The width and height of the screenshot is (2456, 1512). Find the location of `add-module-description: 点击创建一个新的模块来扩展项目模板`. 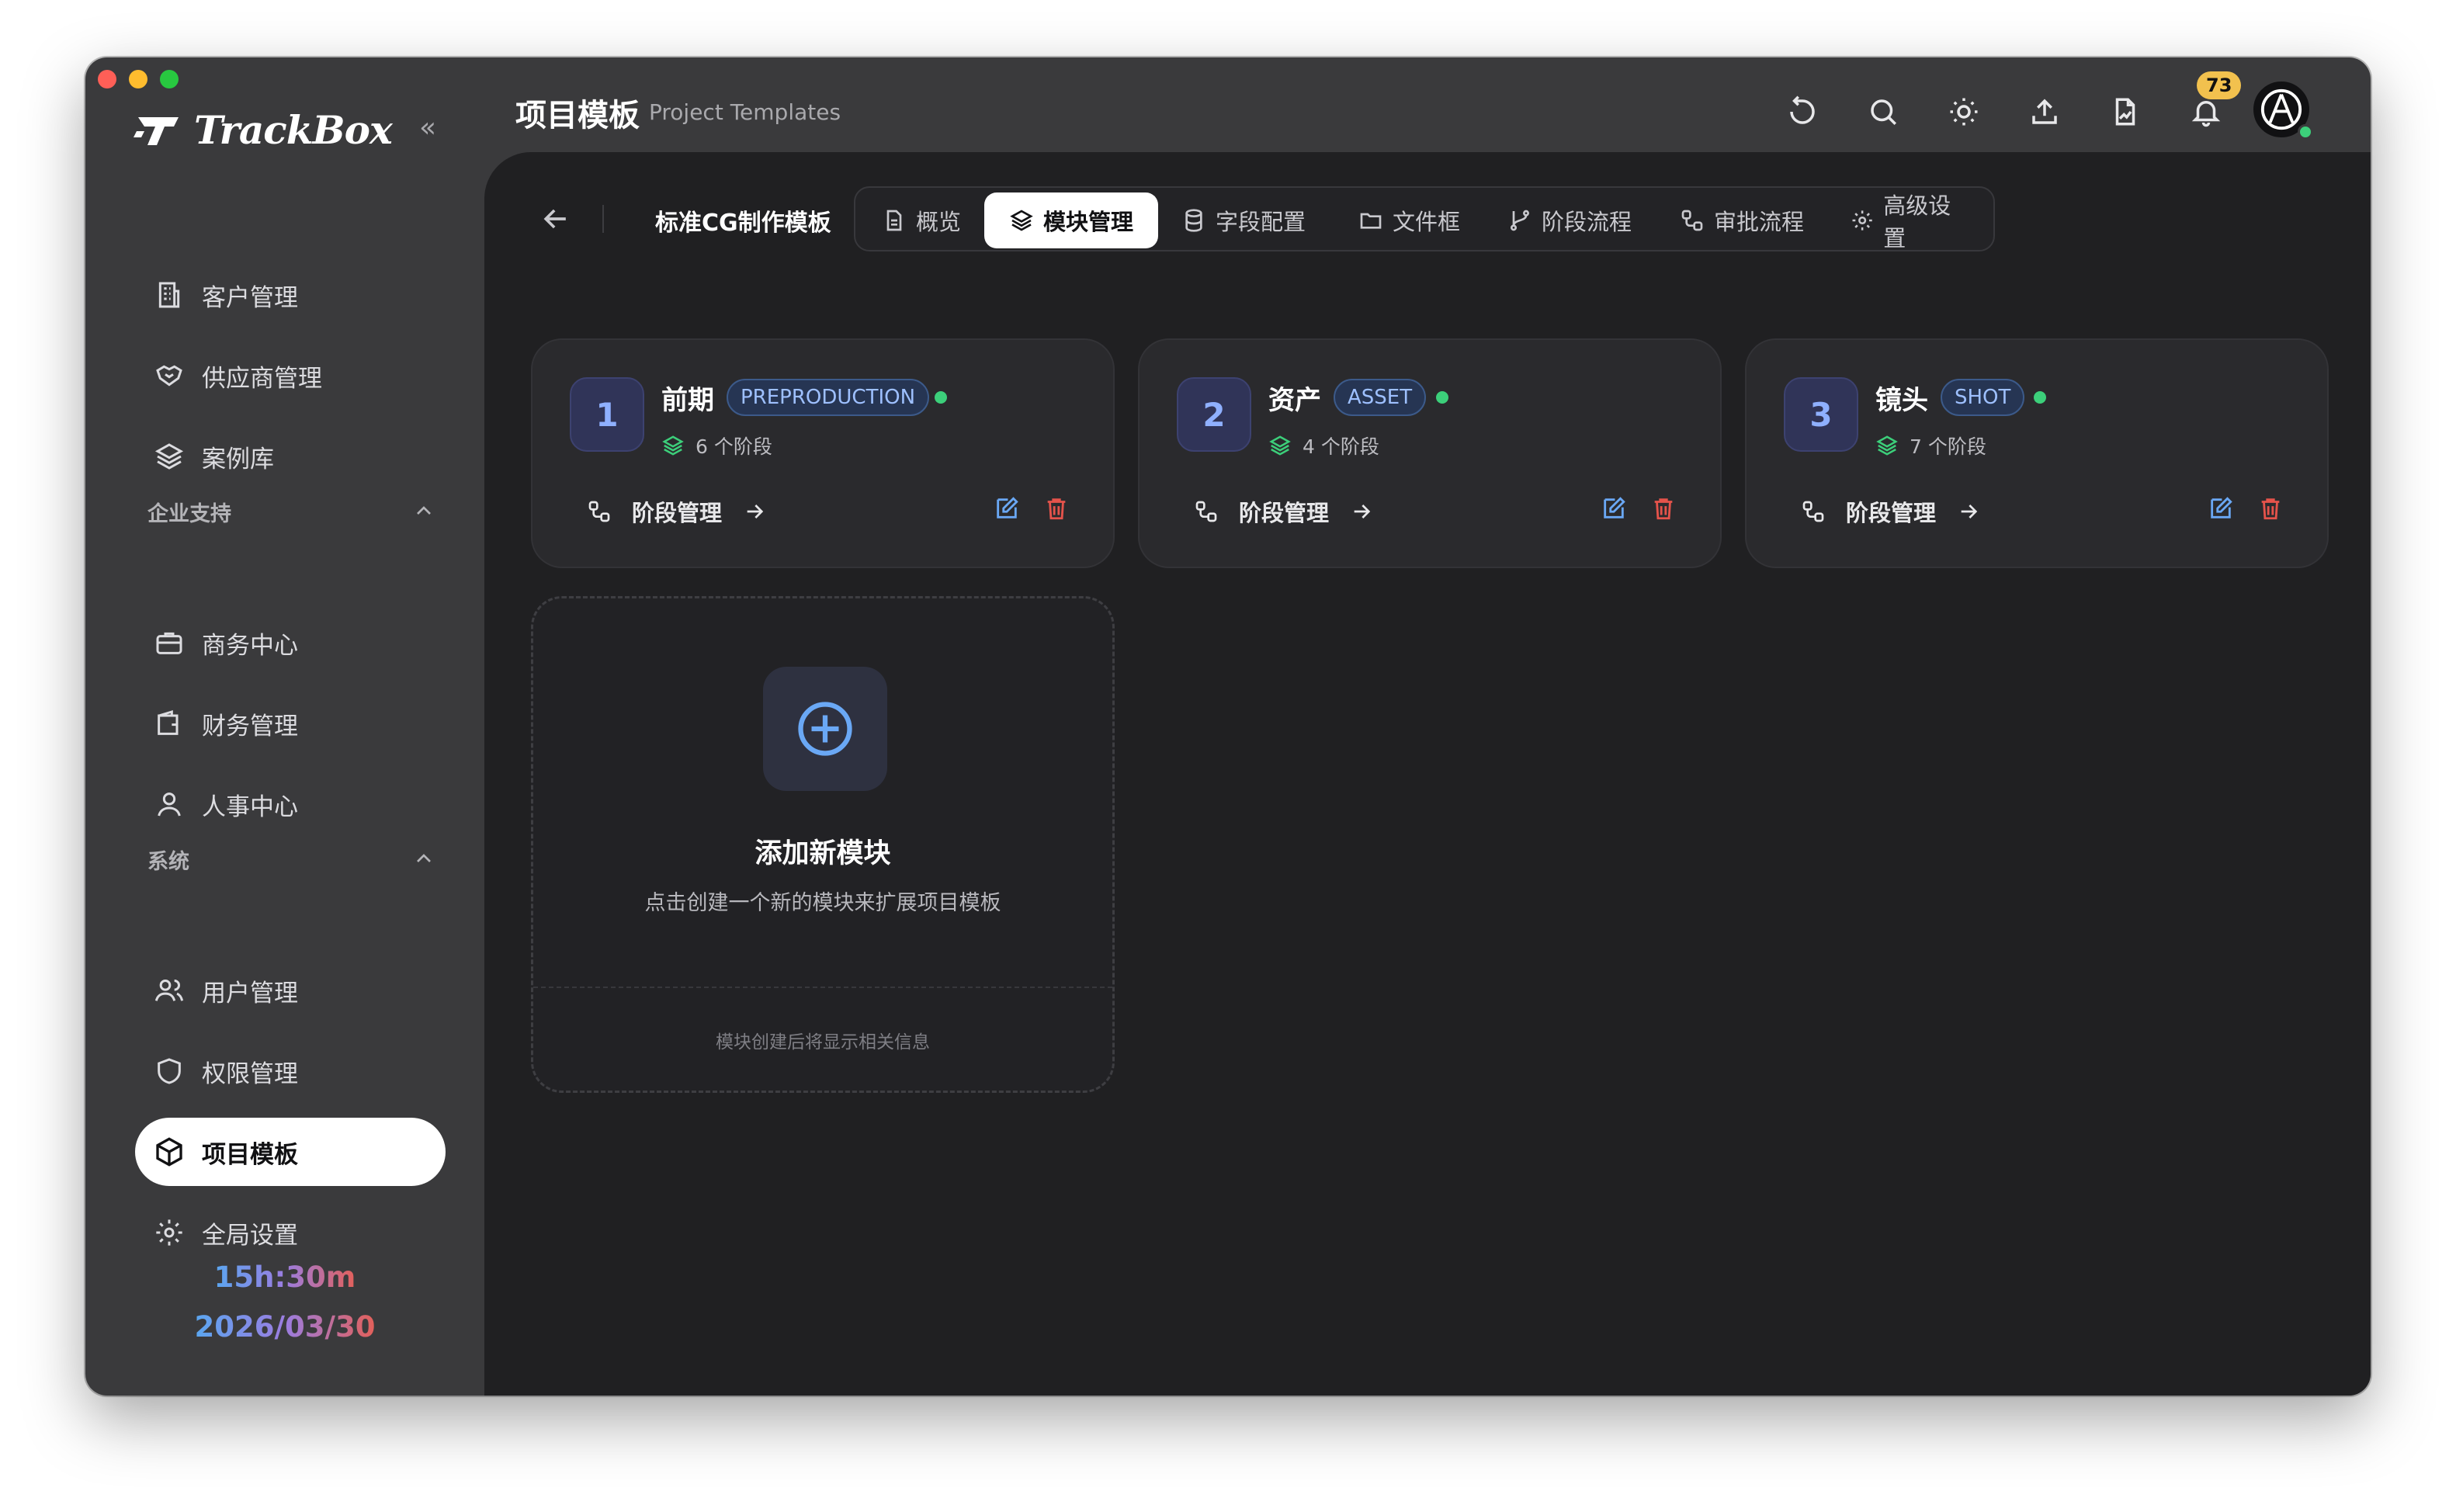

add-module-description: 点击创建一个新的模块来扩展项目模板 is located at coordinates (822, 903).